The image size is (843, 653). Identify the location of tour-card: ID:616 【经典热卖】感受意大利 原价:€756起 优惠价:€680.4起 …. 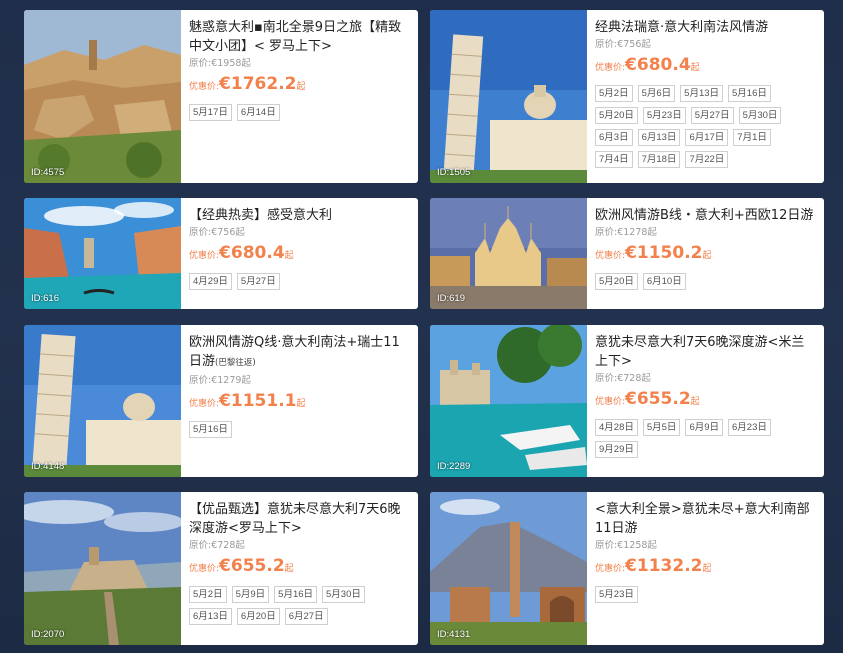
(221, 253).